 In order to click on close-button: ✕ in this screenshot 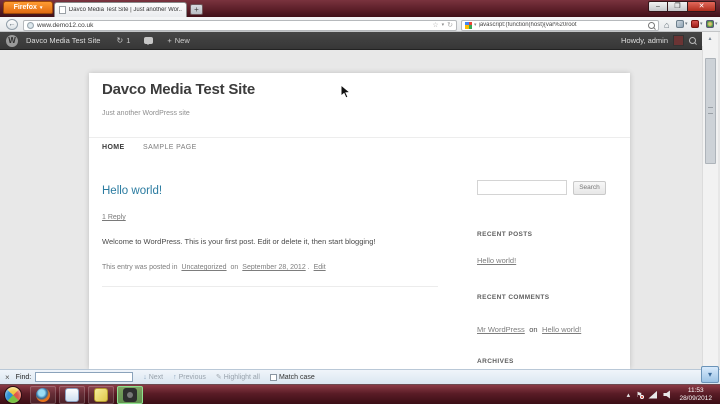, I will do `click(702, 6)`.